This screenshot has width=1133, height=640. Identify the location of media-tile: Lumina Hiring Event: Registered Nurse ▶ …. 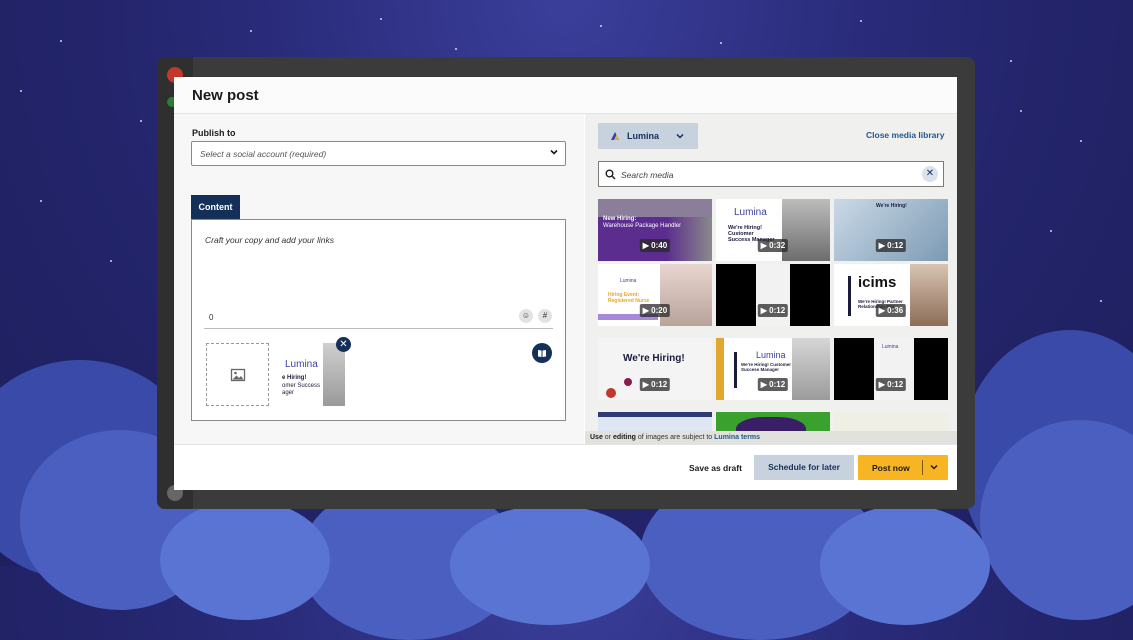
(655, 295).